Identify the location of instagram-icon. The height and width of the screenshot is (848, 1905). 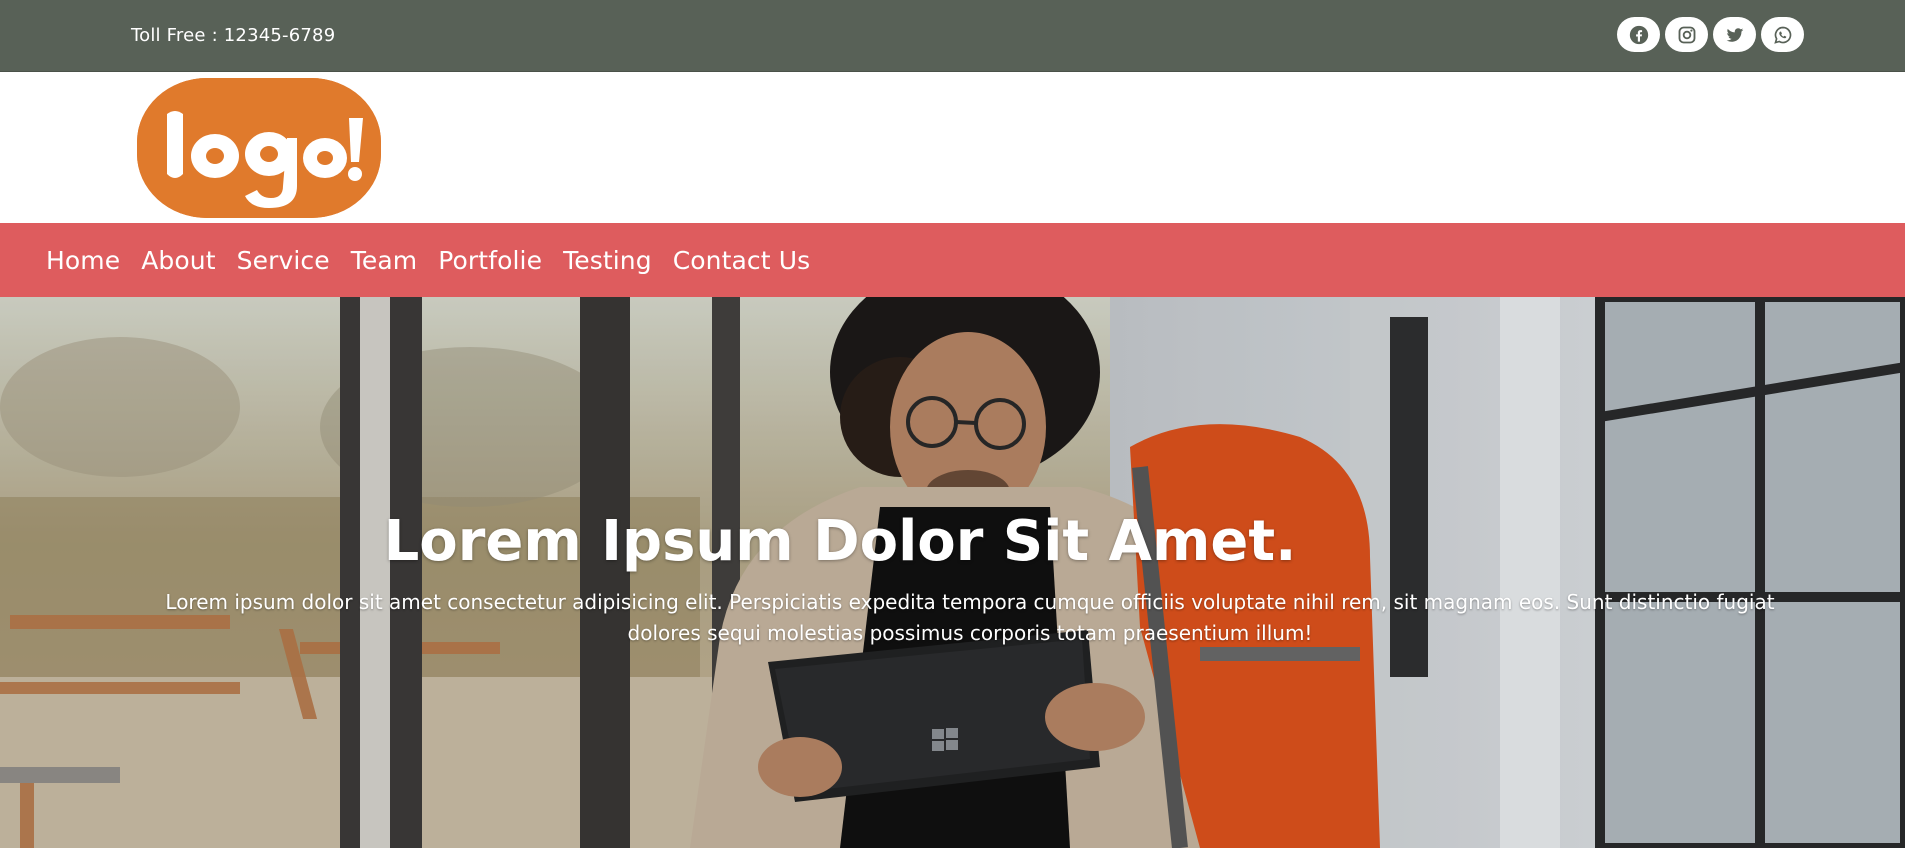
(1687, 35).